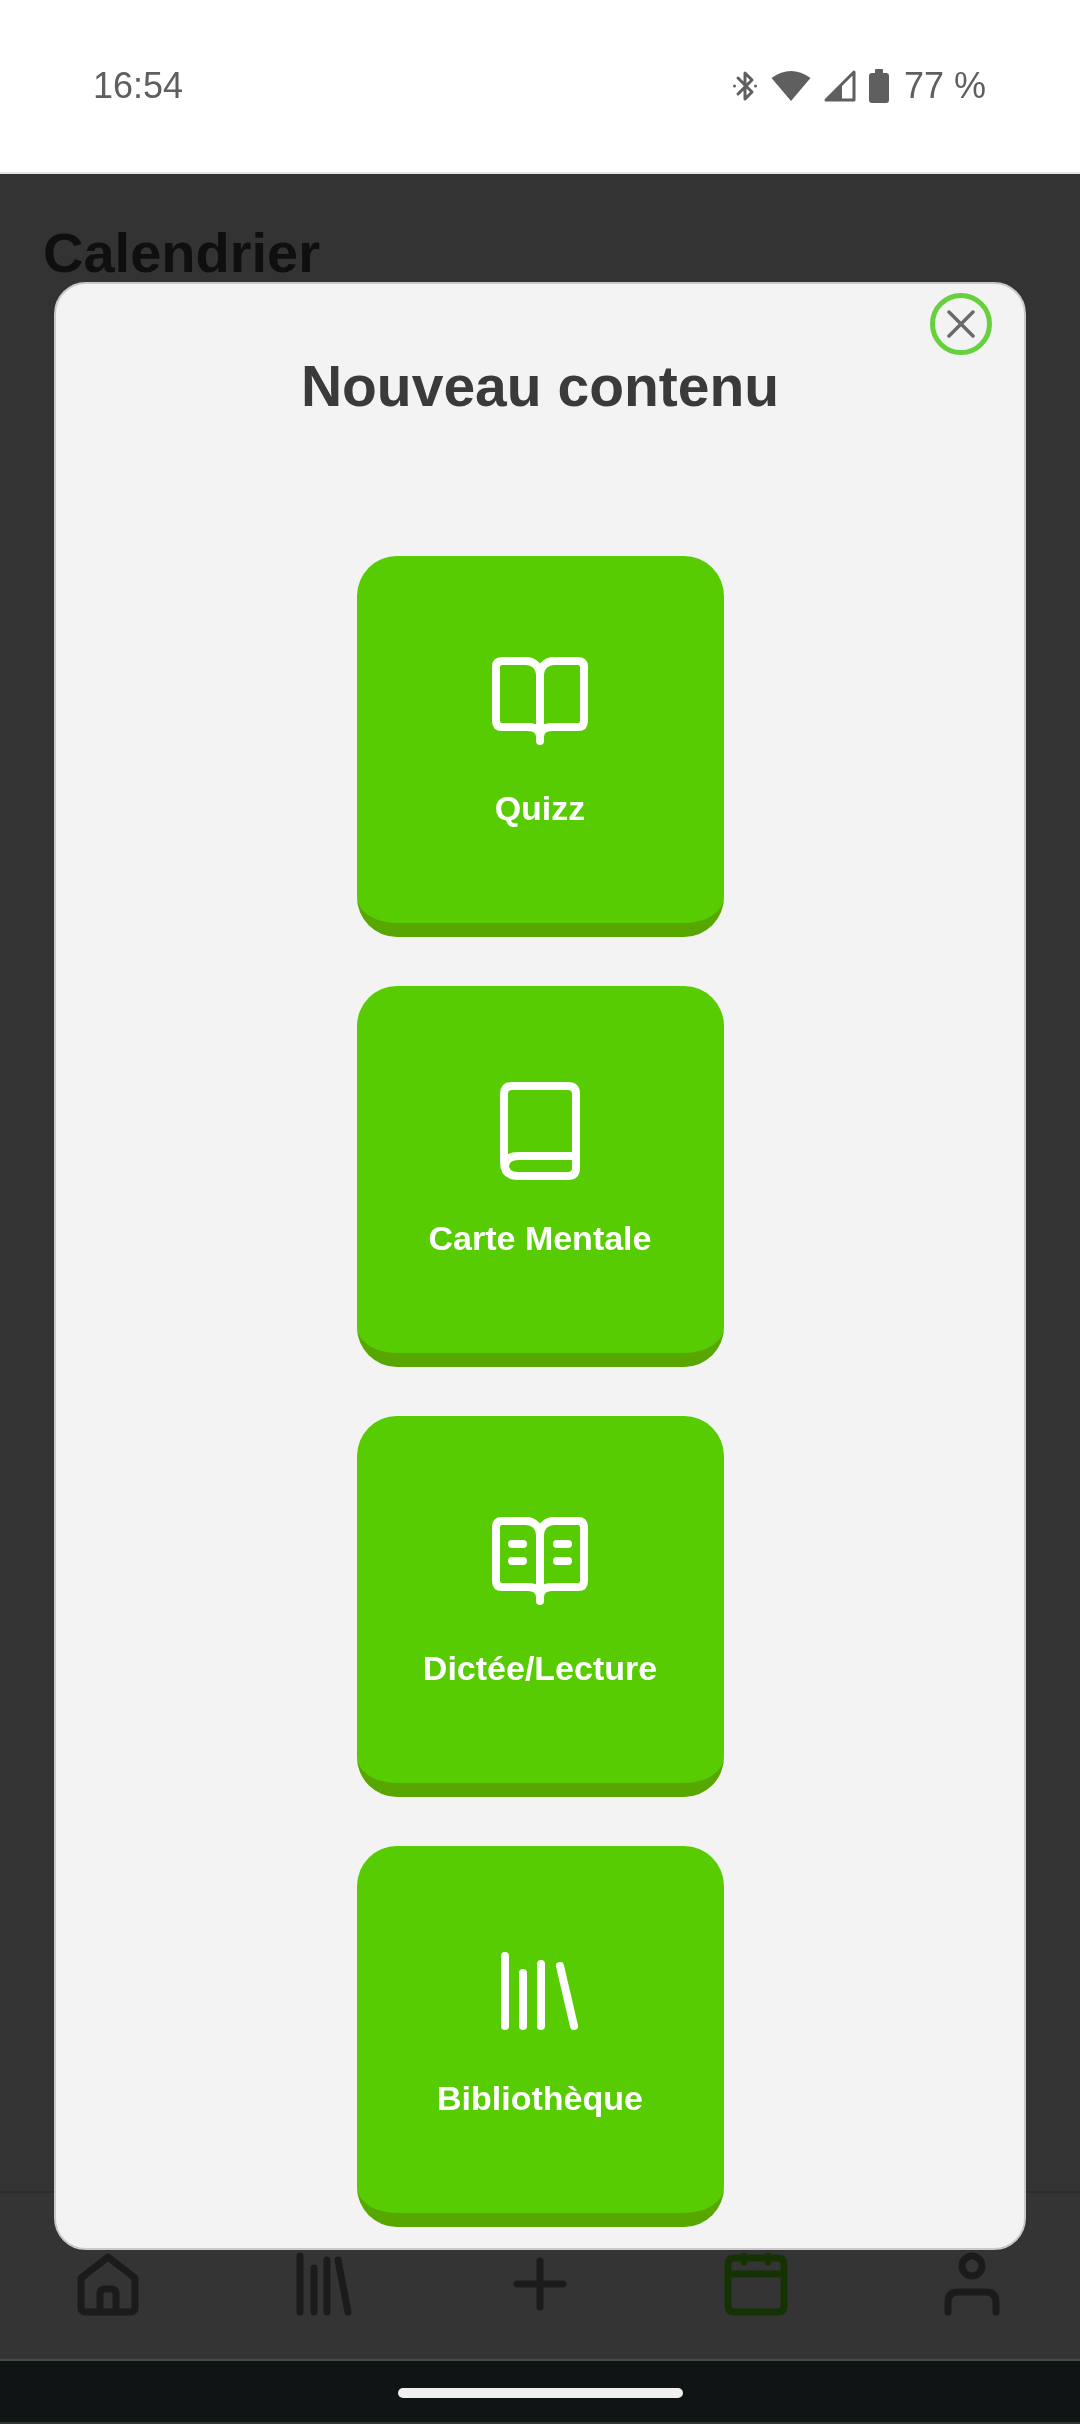 Image resolution: width=1080 pixels, height=2424 pixels. What do you see at coordinates (540, 1131) in the screenshot?
I see `book-icon` at bounding box center [540, 1131].